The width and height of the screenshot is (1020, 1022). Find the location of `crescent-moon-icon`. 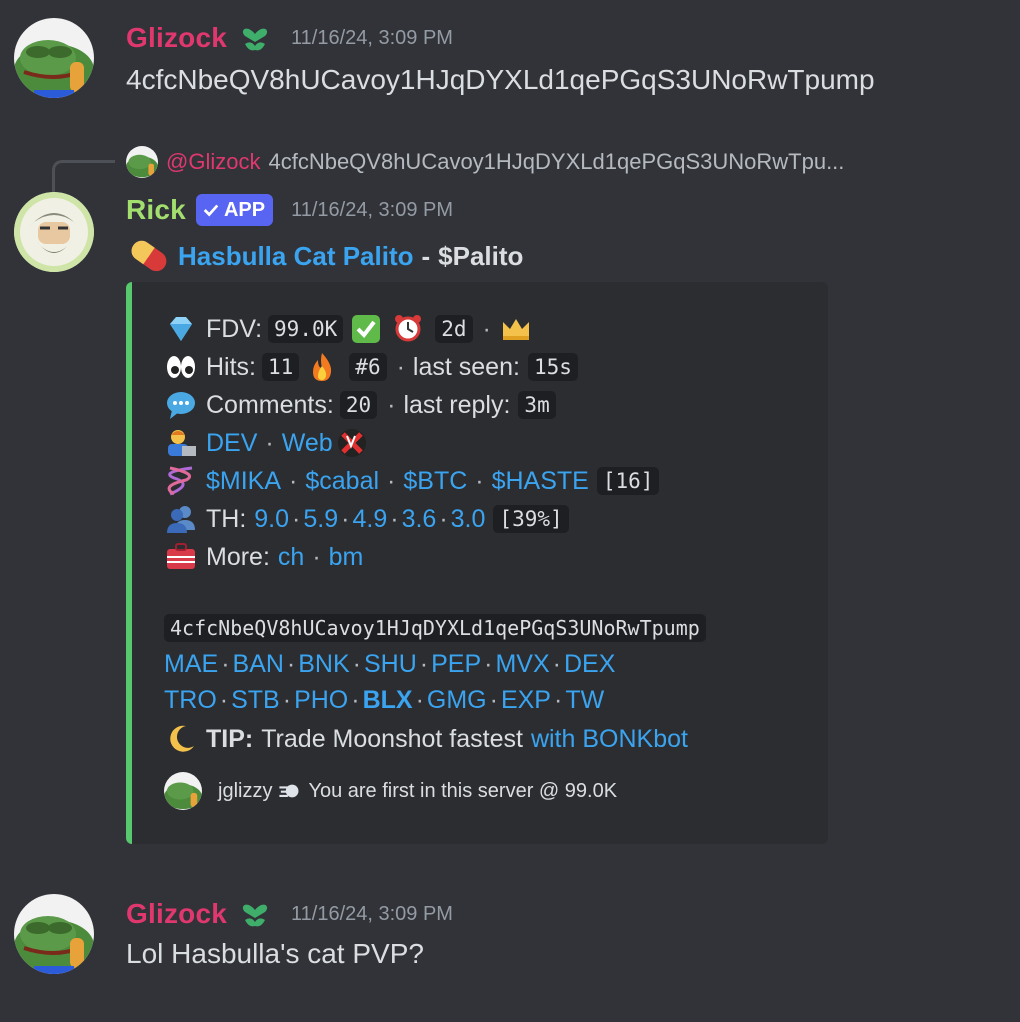

crescent-moon-icon is located at coordinates (181, 739).